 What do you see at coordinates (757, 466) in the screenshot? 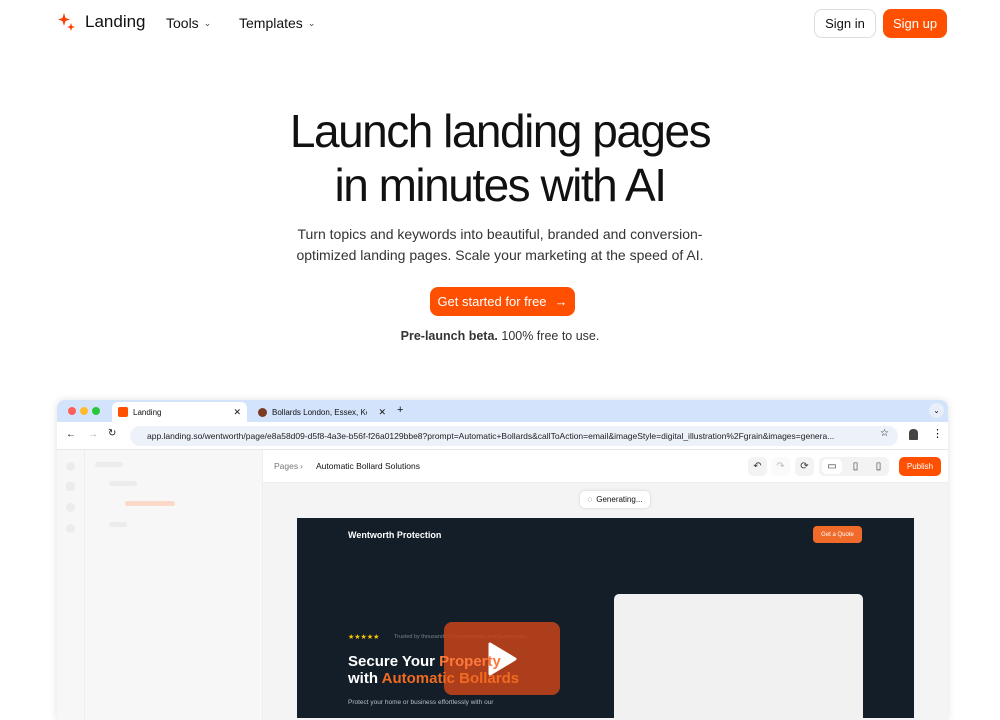
I see `undo-icon: ↶` at bounding box center [757, 466].